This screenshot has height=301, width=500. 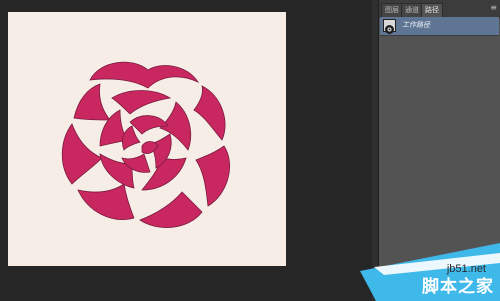 I want to click on site-watermark: jb51.net 脚本之家, so click(x=430, y=272).